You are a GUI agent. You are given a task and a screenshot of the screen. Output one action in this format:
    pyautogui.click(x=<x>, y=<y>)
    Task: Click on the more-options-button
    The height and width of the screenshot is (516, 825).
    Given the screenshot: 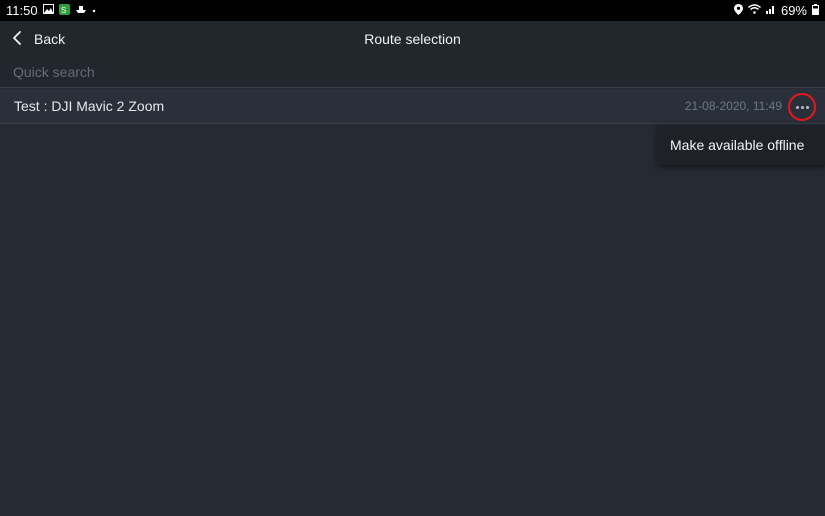 What is the action you would take?
    pyautogui.click(x=802, y=107)
    